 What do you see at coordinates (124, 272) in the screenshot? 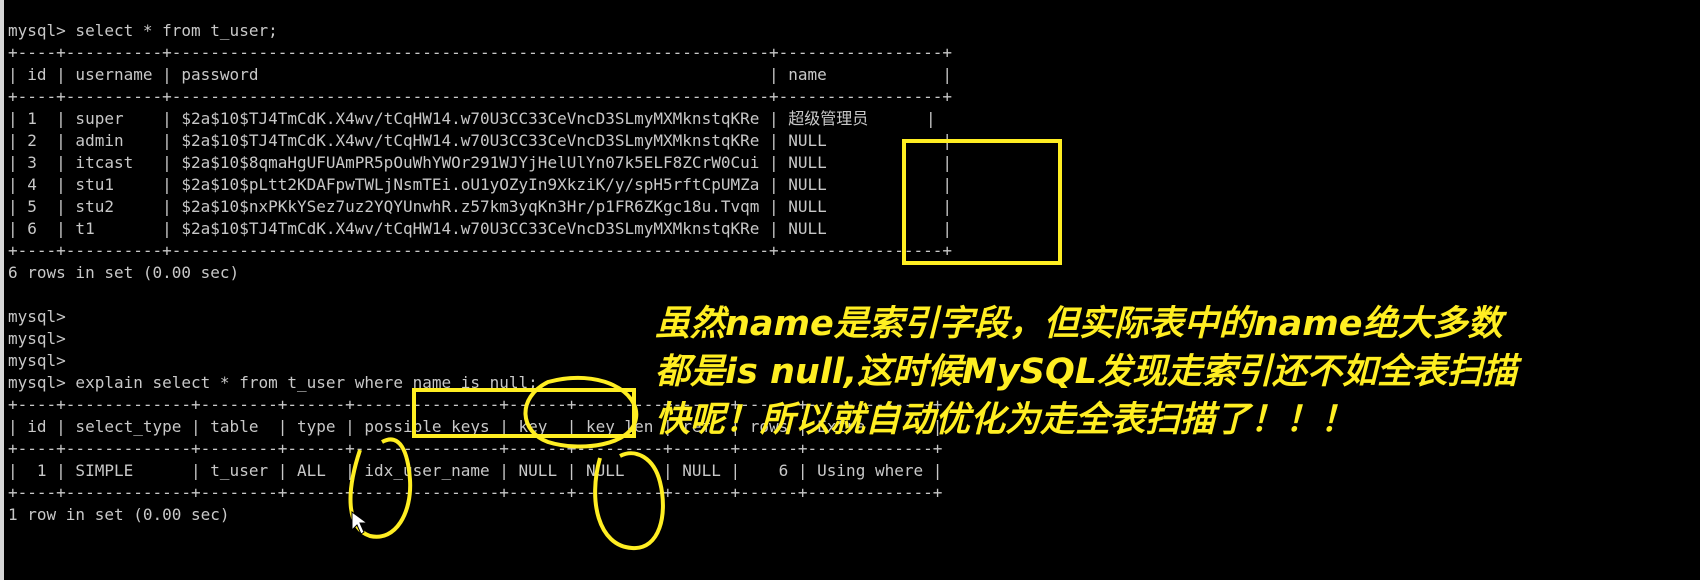
I see `terminal-line: 6 rows in set (0.00 sec)` at bounding box center [124, 272].